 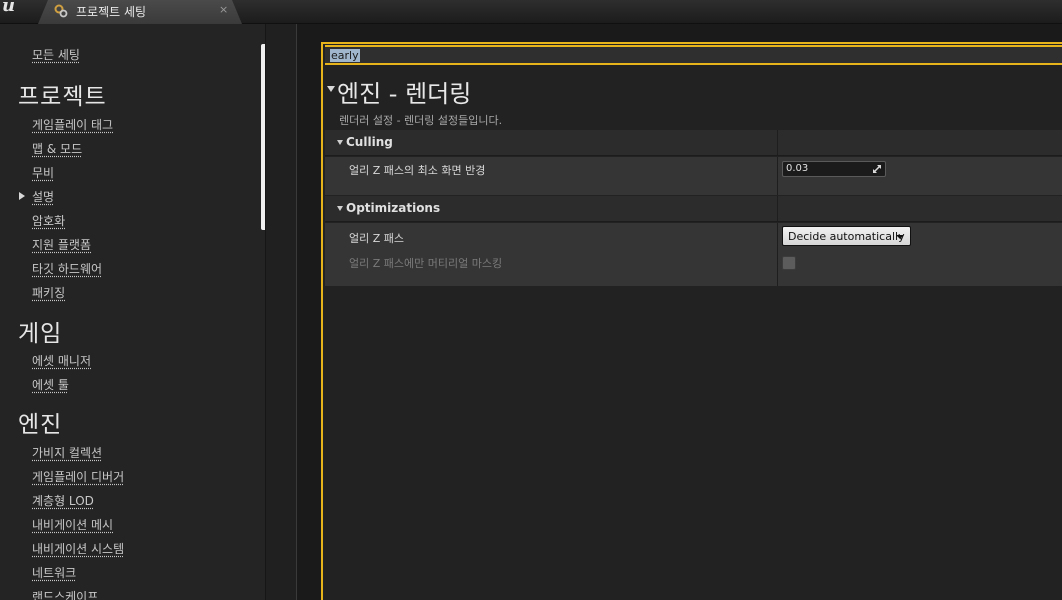 What do you see at coordinates (14, 9) in the screenshot?
I see `unreal-logo-icon: u` at bounding box center [14, 9].